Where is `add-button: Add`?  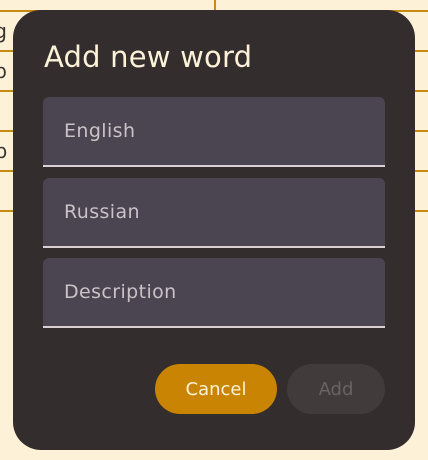
add-button: Add is located at coordinates (336, 389).